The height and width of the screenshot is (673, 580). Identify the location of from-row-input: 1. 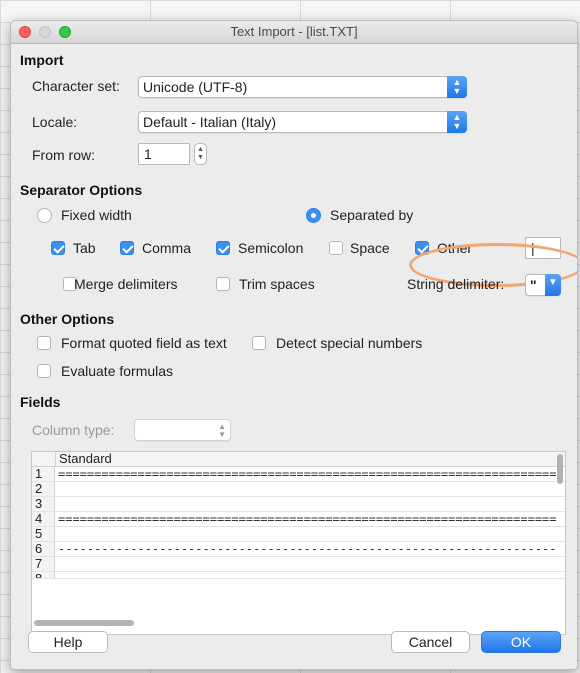
(164, 154).